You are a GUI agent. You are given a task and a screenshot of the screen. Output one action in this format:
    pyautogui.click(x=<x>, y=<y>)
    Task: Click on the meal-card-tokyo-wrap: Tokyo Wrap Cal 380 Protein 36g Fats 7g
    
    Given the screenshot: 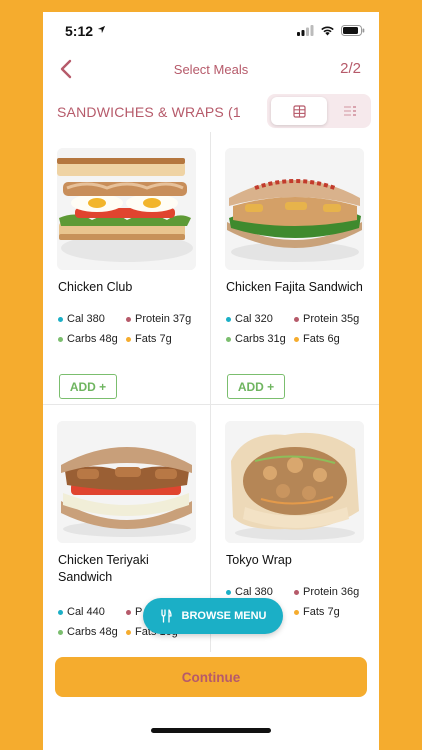 What is the action you would take?
    pyautogui.click(x=295, y=541)
    